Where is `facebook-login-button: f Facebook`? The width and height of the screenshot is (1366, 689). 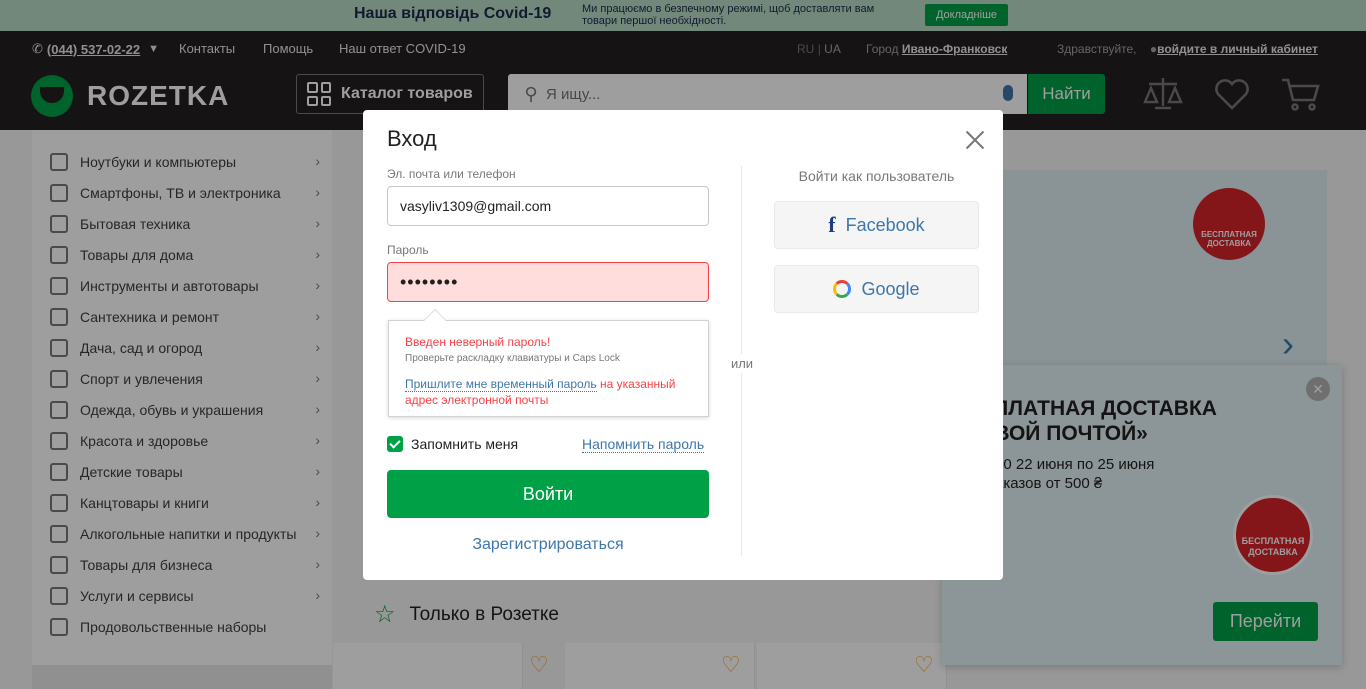
facebook-login-button: f Facebook is located at coordinates (876, 225).